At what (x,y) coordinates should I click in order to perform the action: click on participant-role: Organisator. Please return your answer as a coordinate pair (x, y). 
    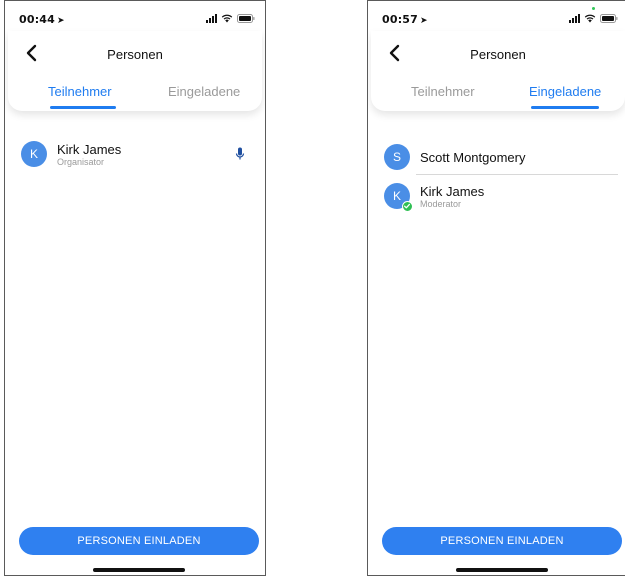
    Looking at the image, I should click on (81, 162).